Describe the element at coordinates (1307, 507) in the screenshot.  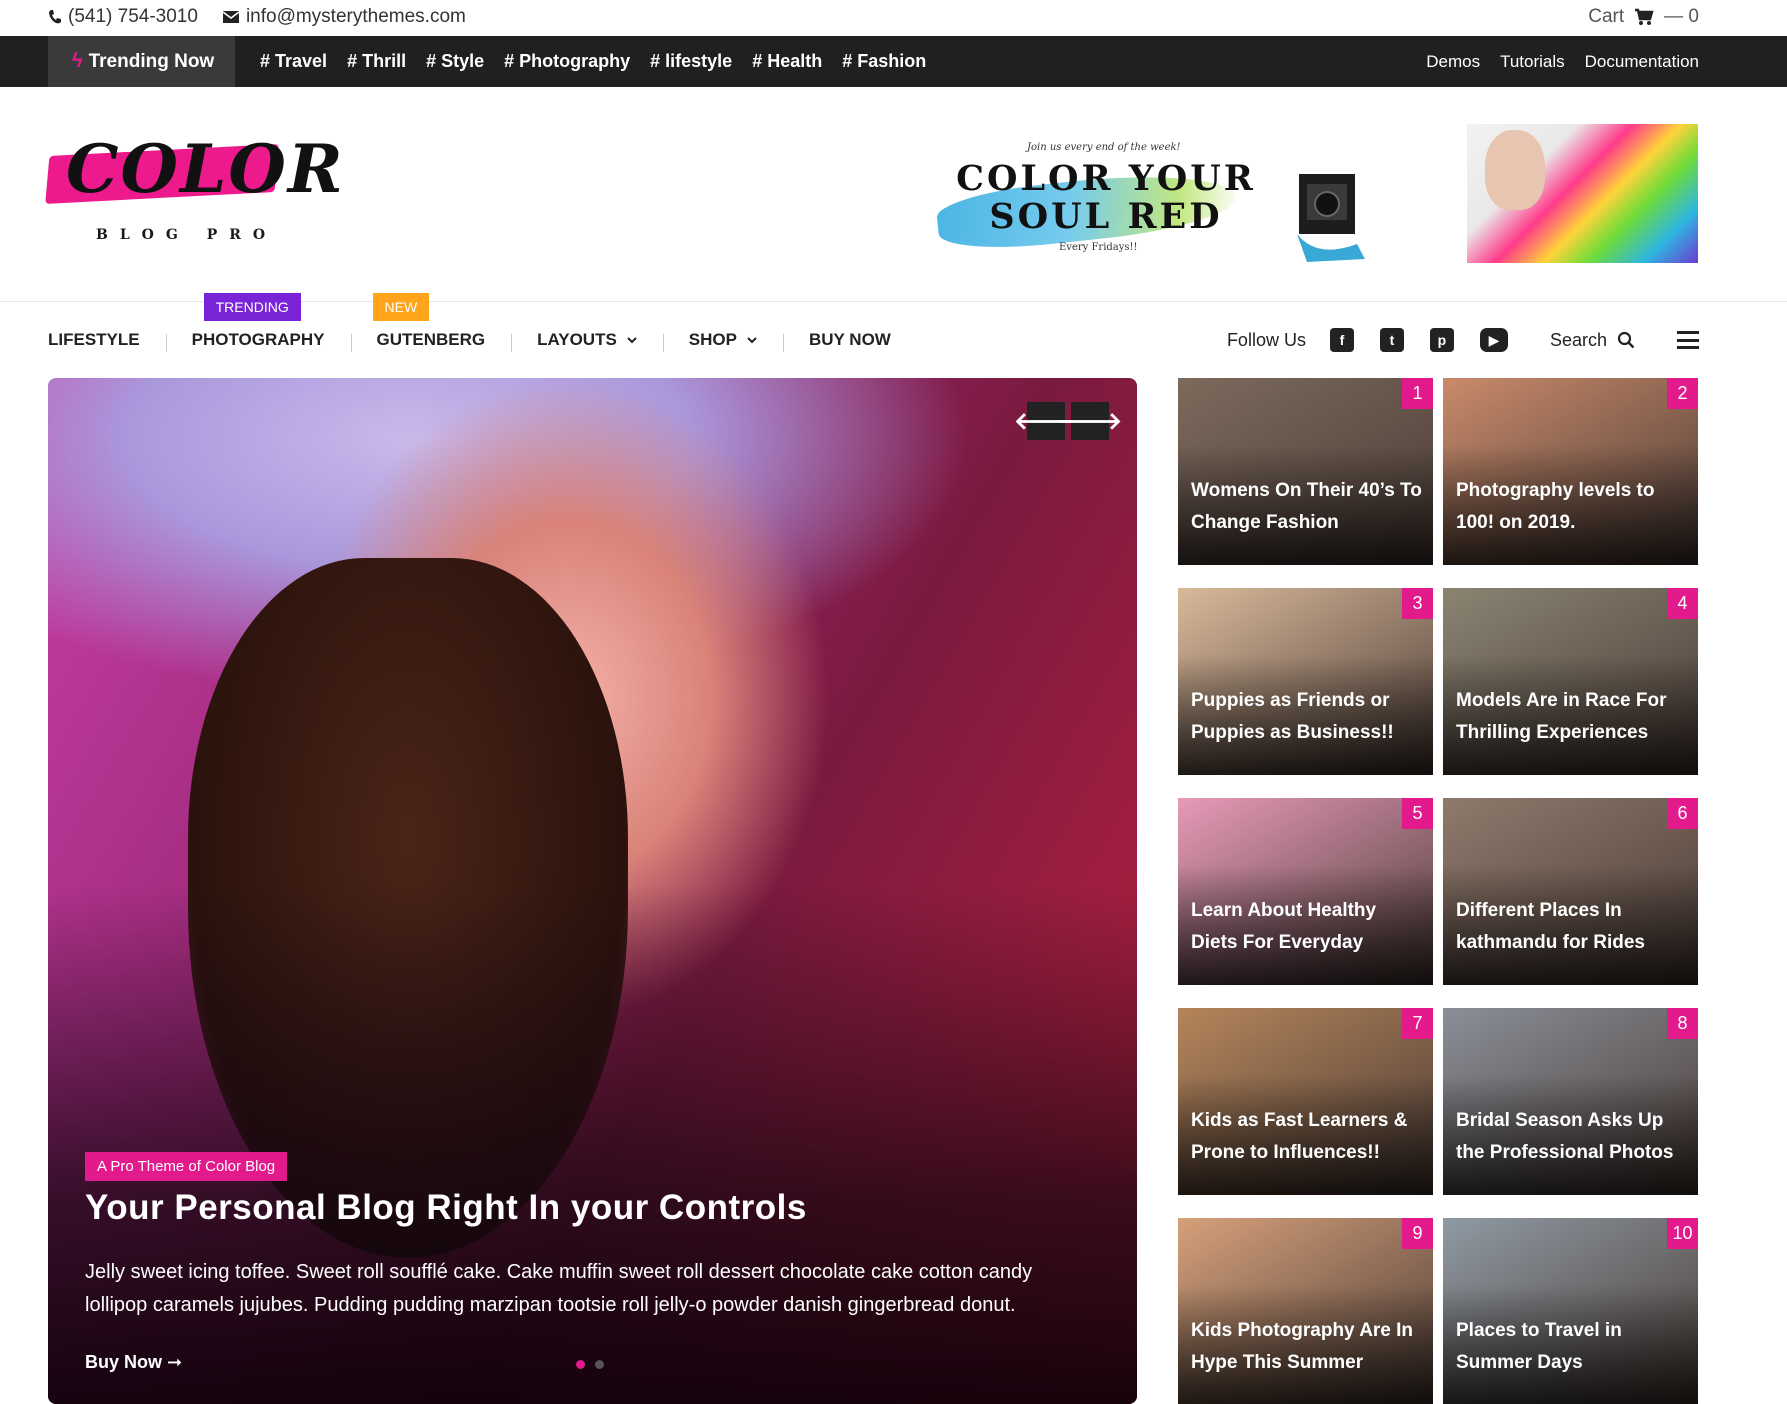
I see `post-title: Womens On Their 40’s To Change Fashion` at that location.